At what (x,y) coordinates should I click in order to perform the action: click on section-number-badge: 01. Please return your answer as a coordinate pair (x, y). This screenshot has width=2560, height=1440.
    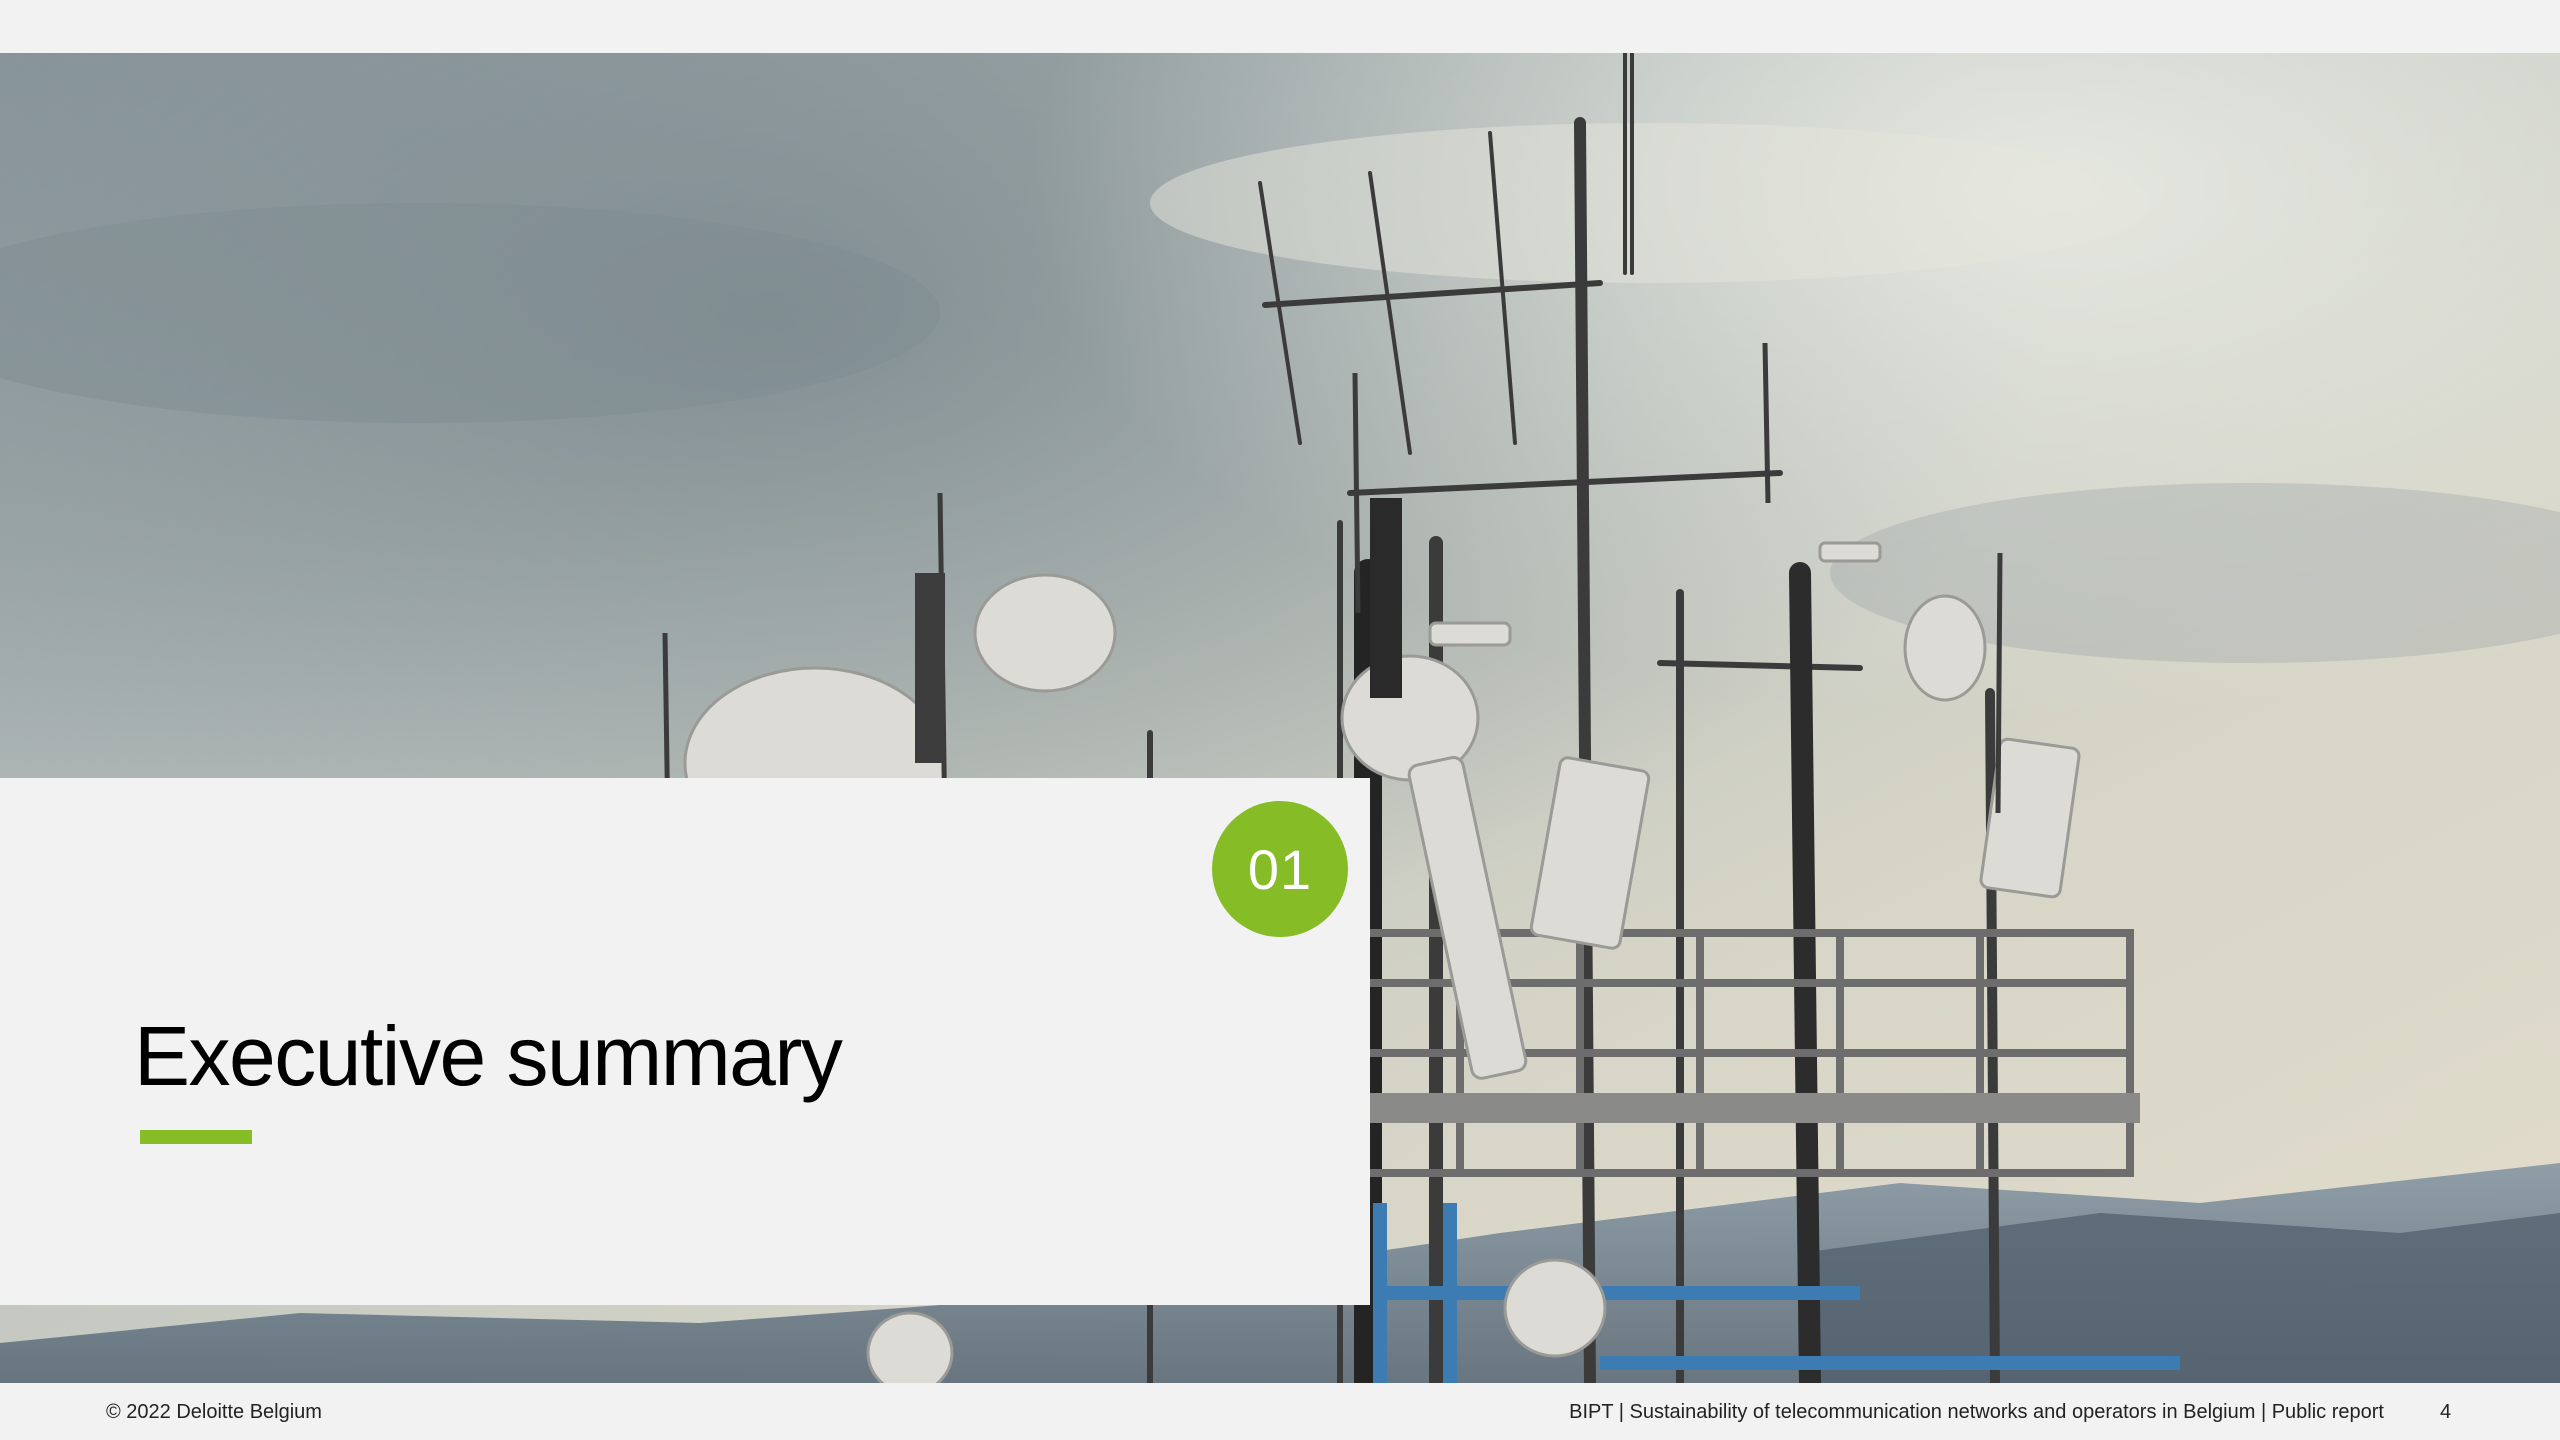
    Looking at the image, I should click on (1280, 869).